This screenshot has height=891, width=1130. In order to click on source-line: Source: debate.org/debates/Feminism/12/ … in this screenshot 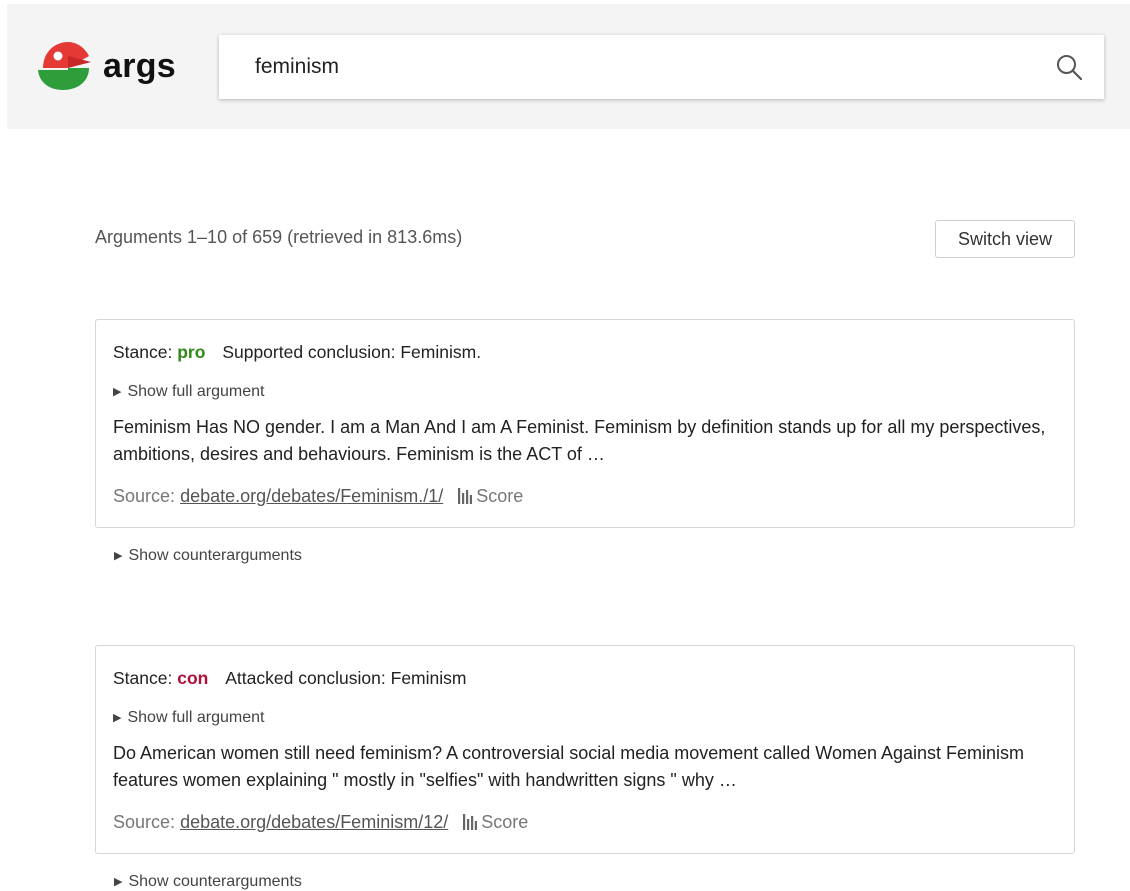, I will do `click(320, 822)`.